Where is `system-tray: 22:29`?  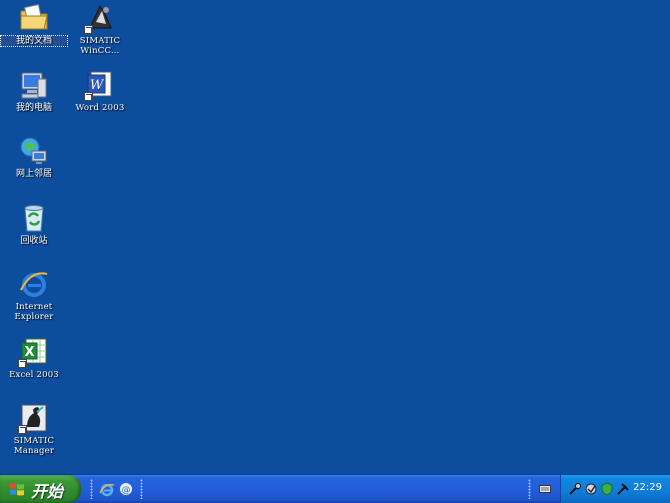 system-tray: 22:29 is located at coordinates (615, 489).